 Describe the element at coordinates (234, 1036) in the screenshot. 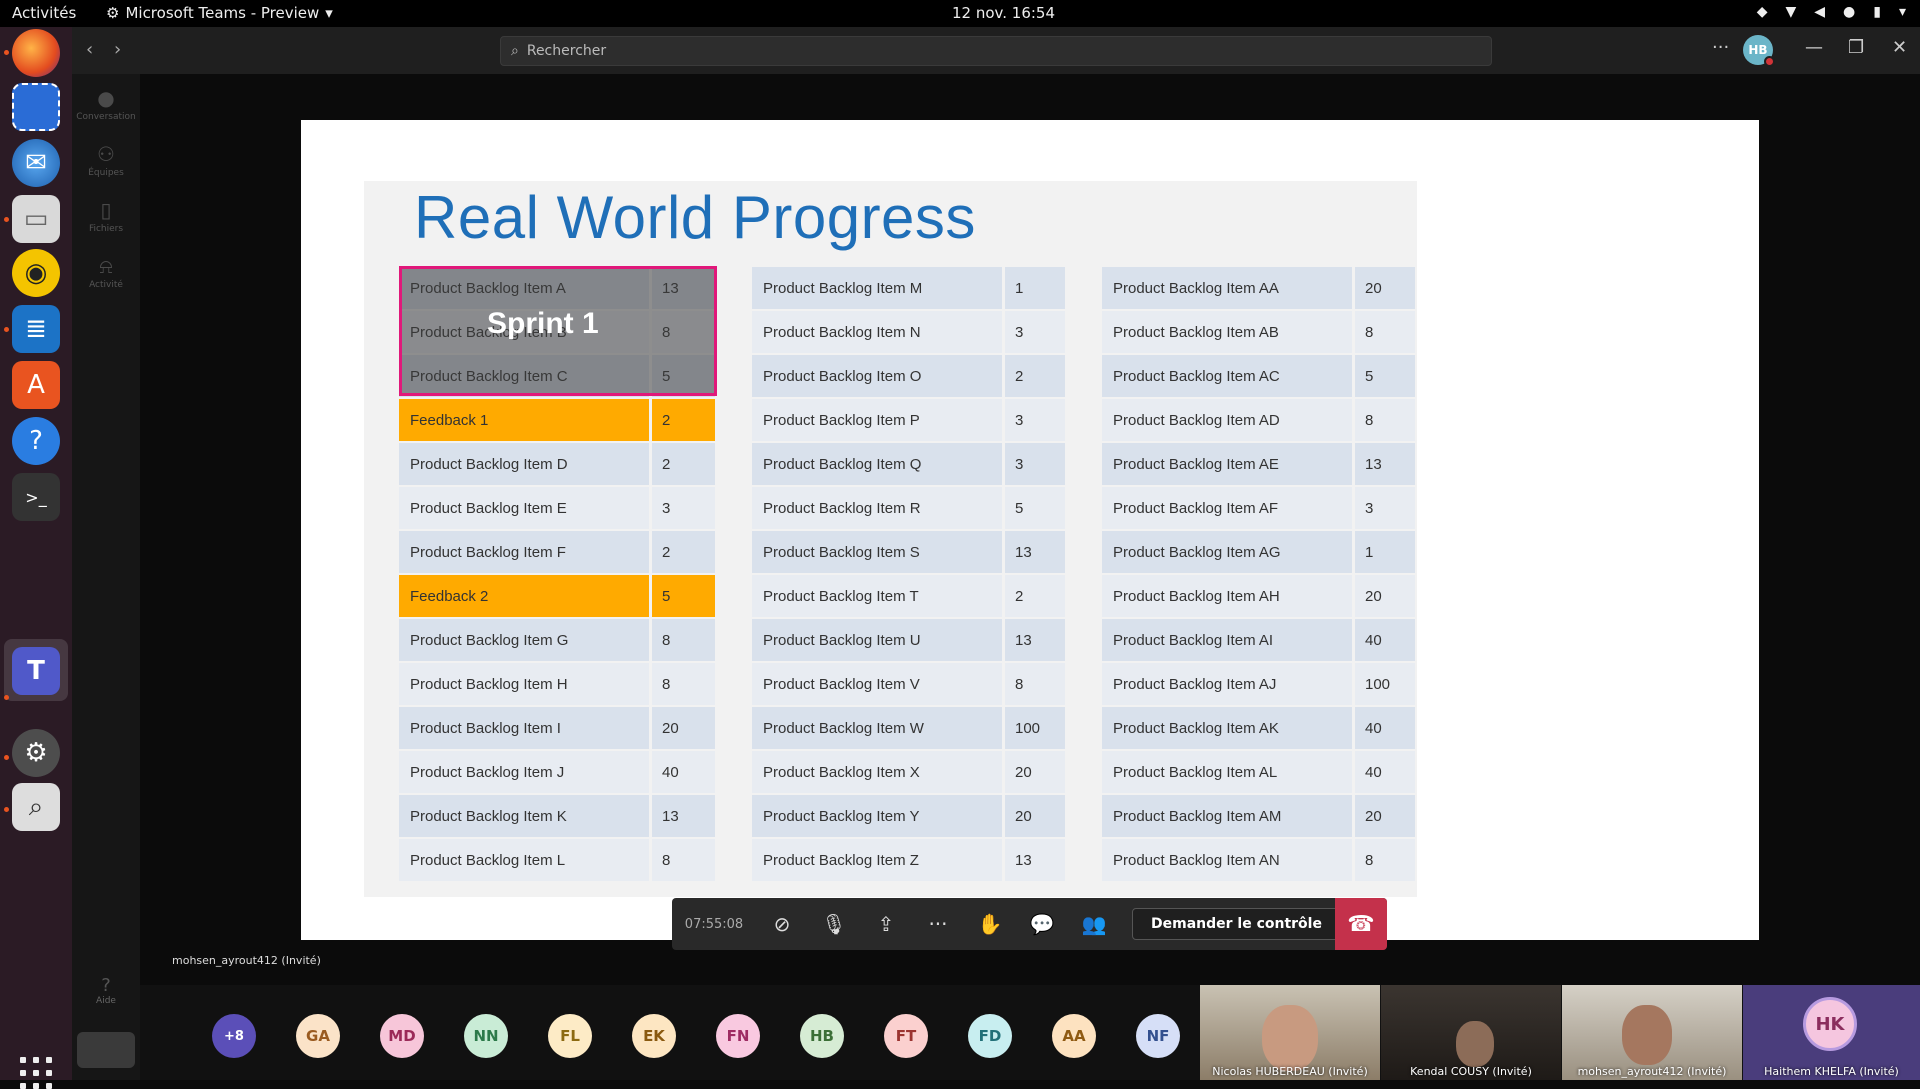

I see `overflow-participants-button: +8` at that location.